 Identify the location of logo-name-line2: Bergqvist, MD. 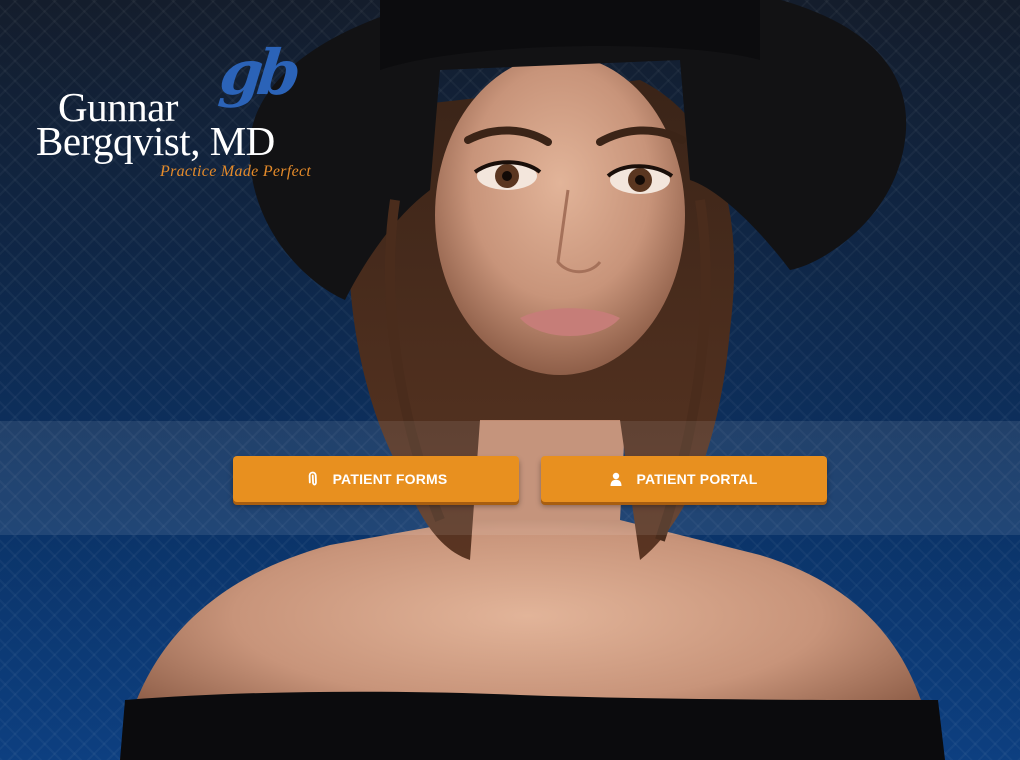
(155, 141).